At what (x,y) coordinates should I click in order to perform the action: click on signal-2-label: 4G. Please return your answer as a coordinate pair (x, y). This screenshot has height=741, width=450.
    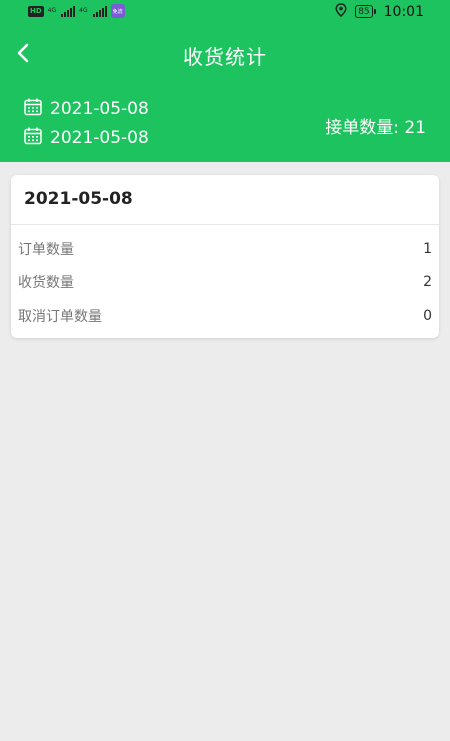
    Looking at the image, I should click on (83, 10).